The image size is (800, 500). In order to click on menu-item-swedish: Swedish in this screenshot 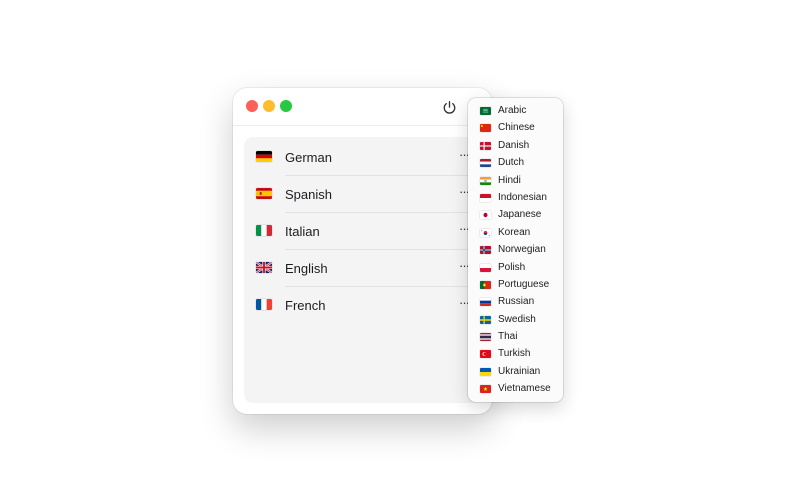, I will do `click(515, 319)`.